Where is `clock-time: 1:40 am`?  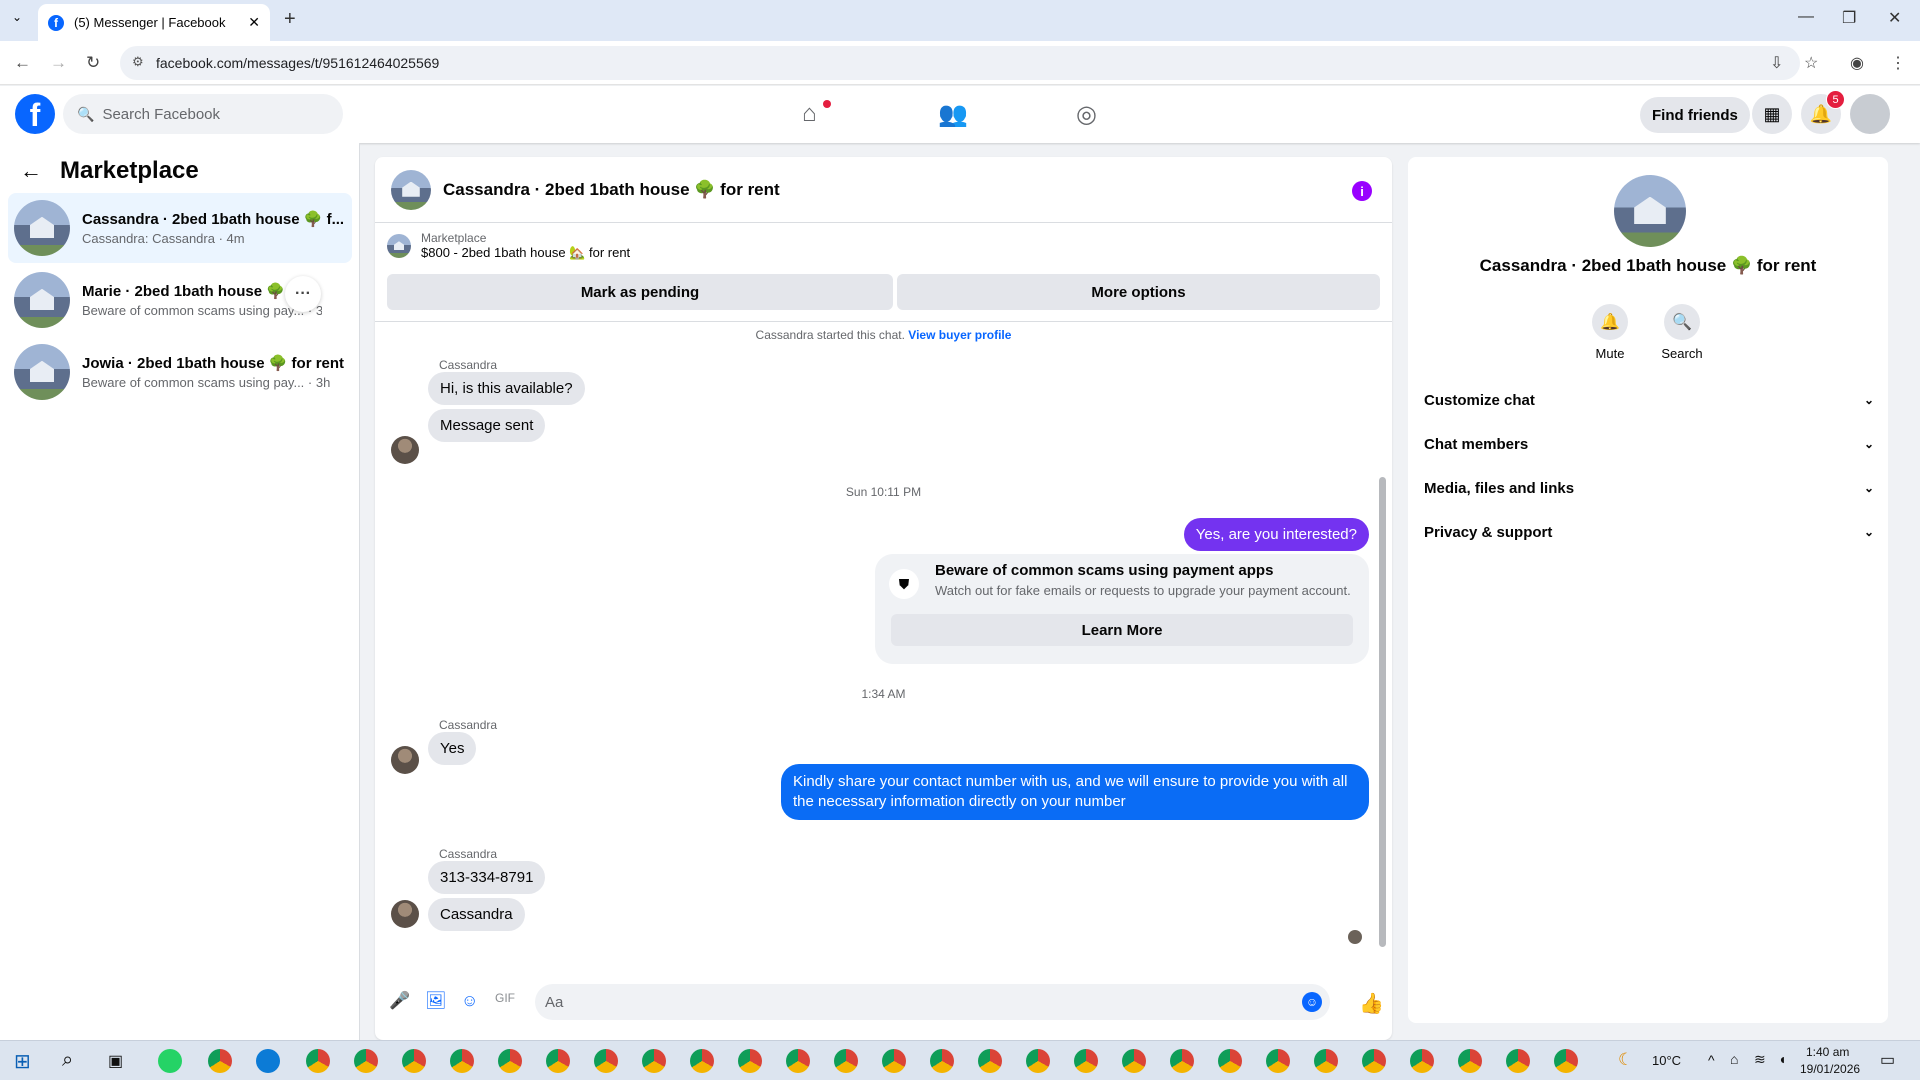 clock-time: 1:40 am is located at coordinates (1827, 1052).